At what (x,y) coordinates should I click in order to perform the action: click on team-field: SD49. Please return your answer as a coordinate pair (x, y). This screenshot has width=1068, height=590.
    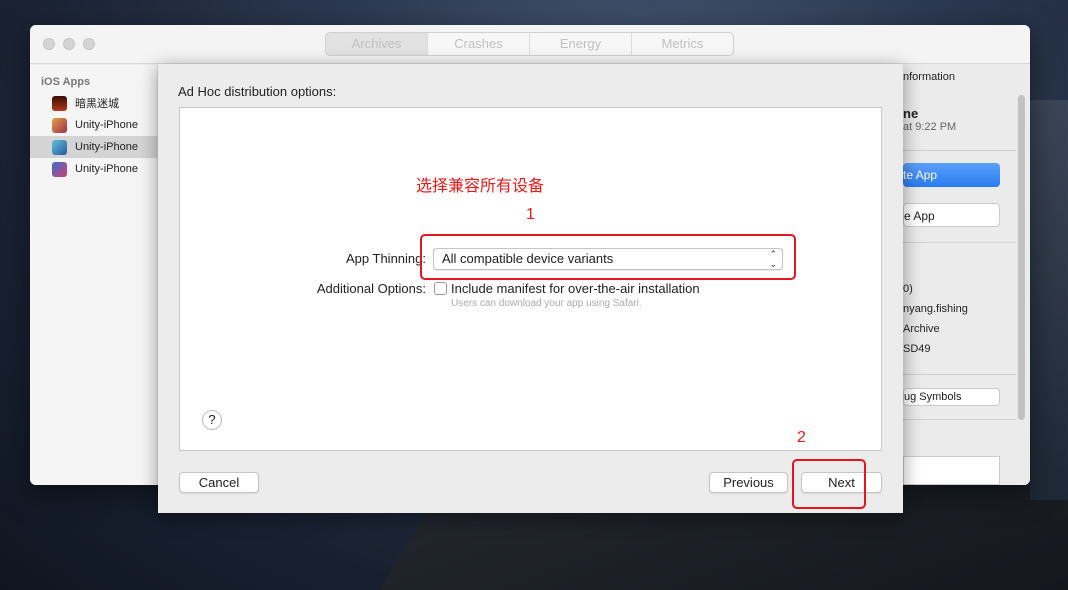
    Looking at the image, I should click on (917, 349).